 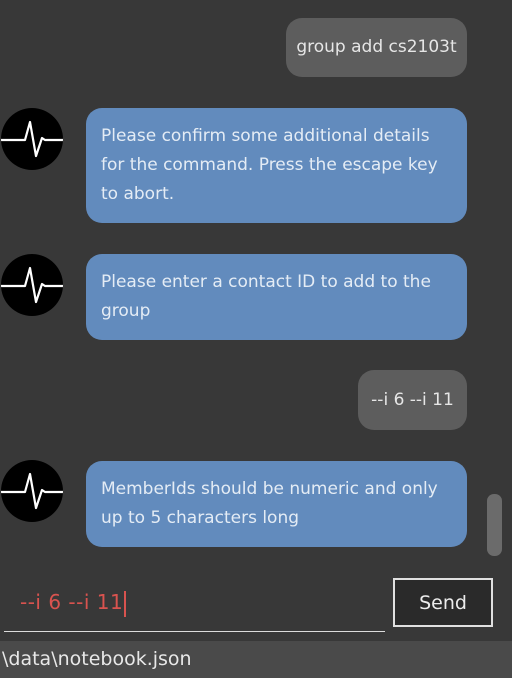 I want to click on message-text: group add cs2103t, so click(x=376, y=47).